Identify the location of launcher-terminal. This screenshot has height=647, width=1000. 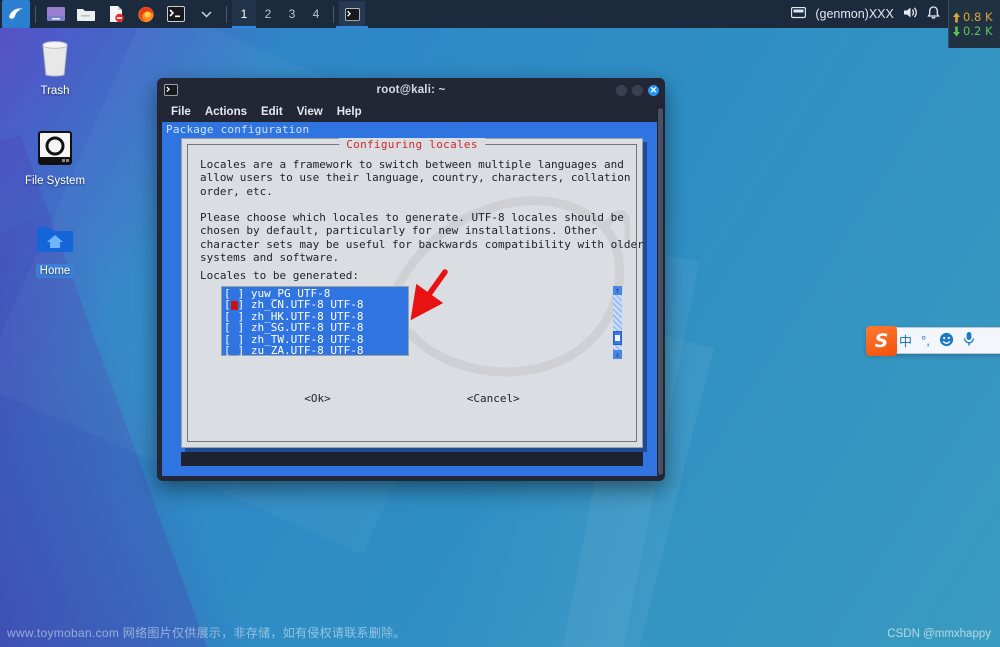
(176, 14).